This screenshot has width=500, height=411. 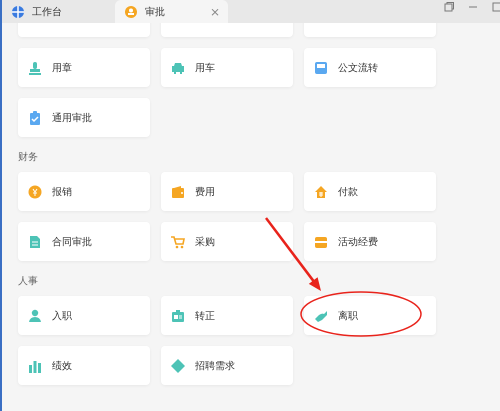 I want to click on coin-icon, so click(x=35, y=191).